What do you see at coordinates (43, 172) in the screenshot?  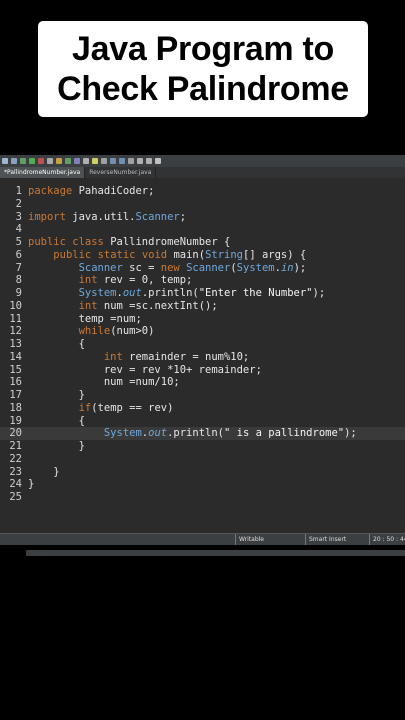 I see `tab-pallindrome-number: *PallindromeNumber.java` at bounding box center [43, 172].